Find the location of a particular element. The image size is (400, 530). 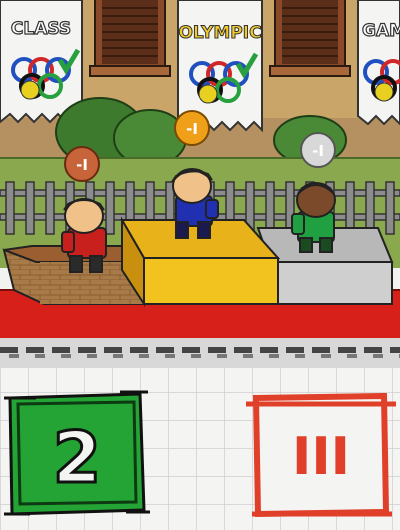

medal-gold: -I is located at coordinates (192, 128).